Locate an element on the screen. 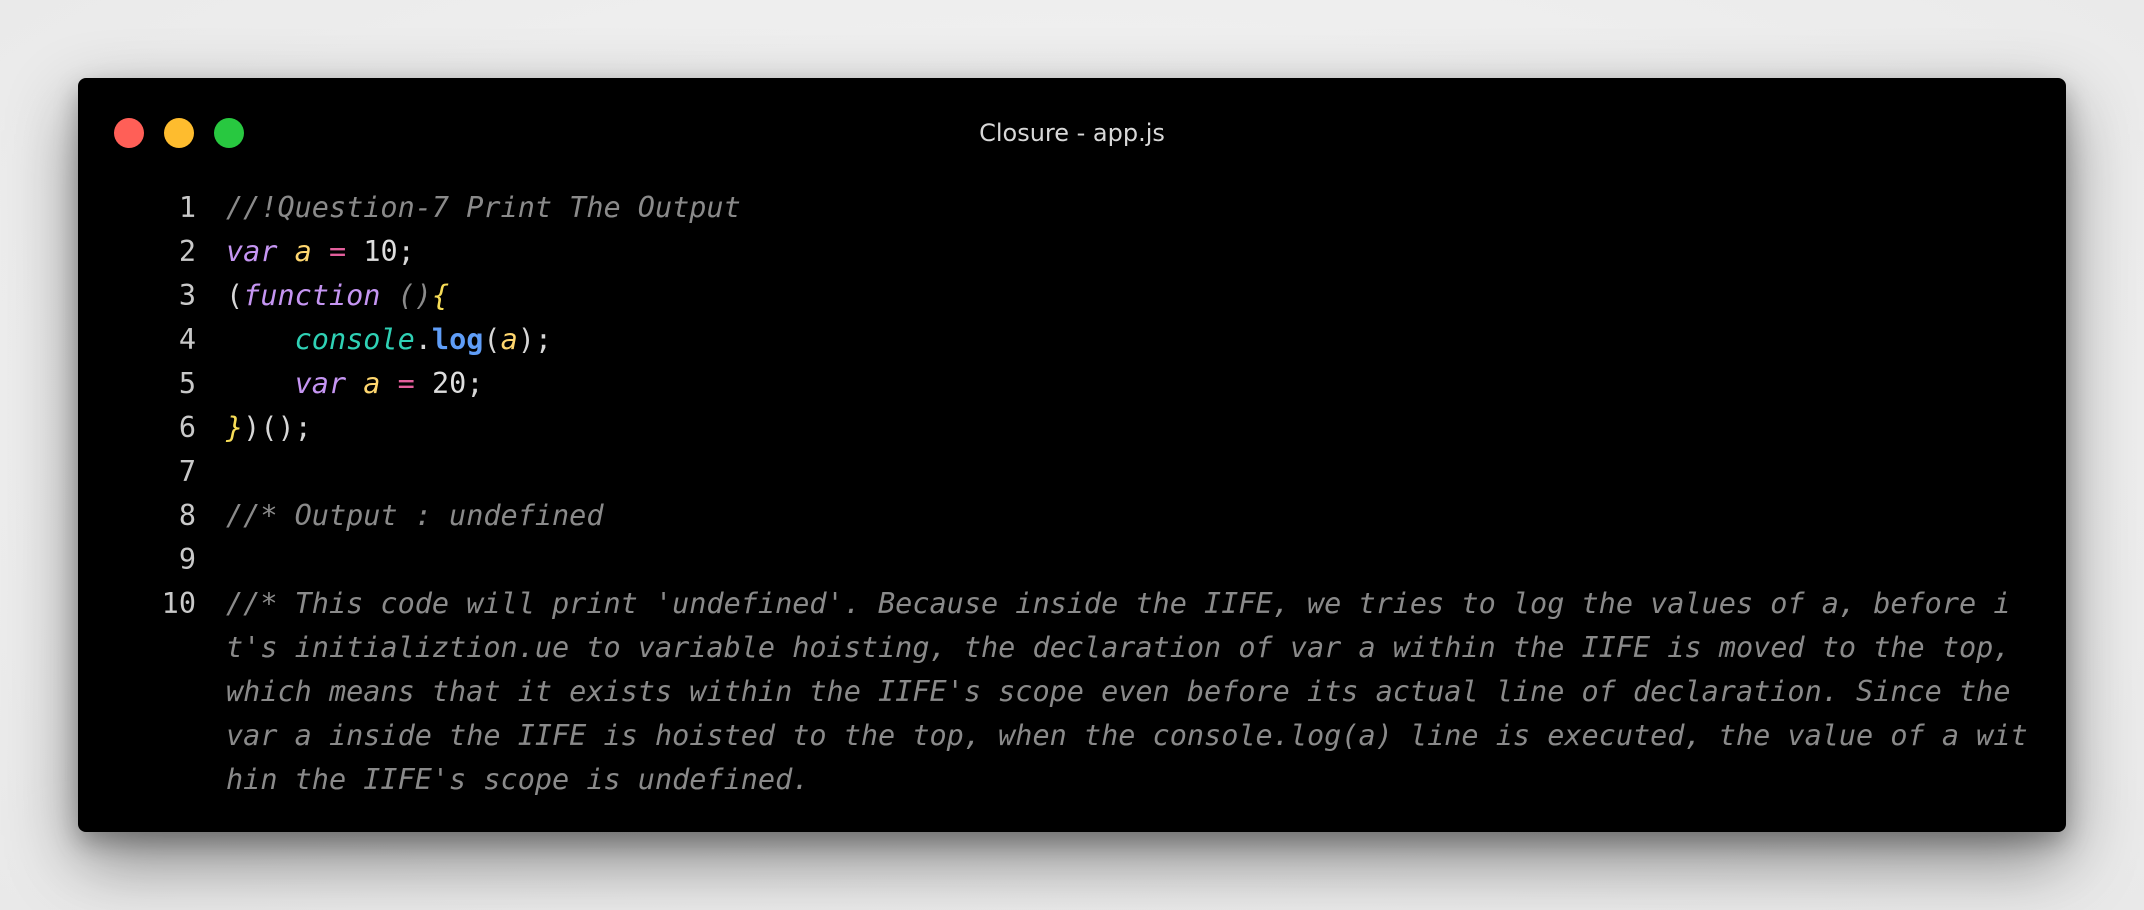  code-text: var a = 10; is located at coordinates (1146, 252).